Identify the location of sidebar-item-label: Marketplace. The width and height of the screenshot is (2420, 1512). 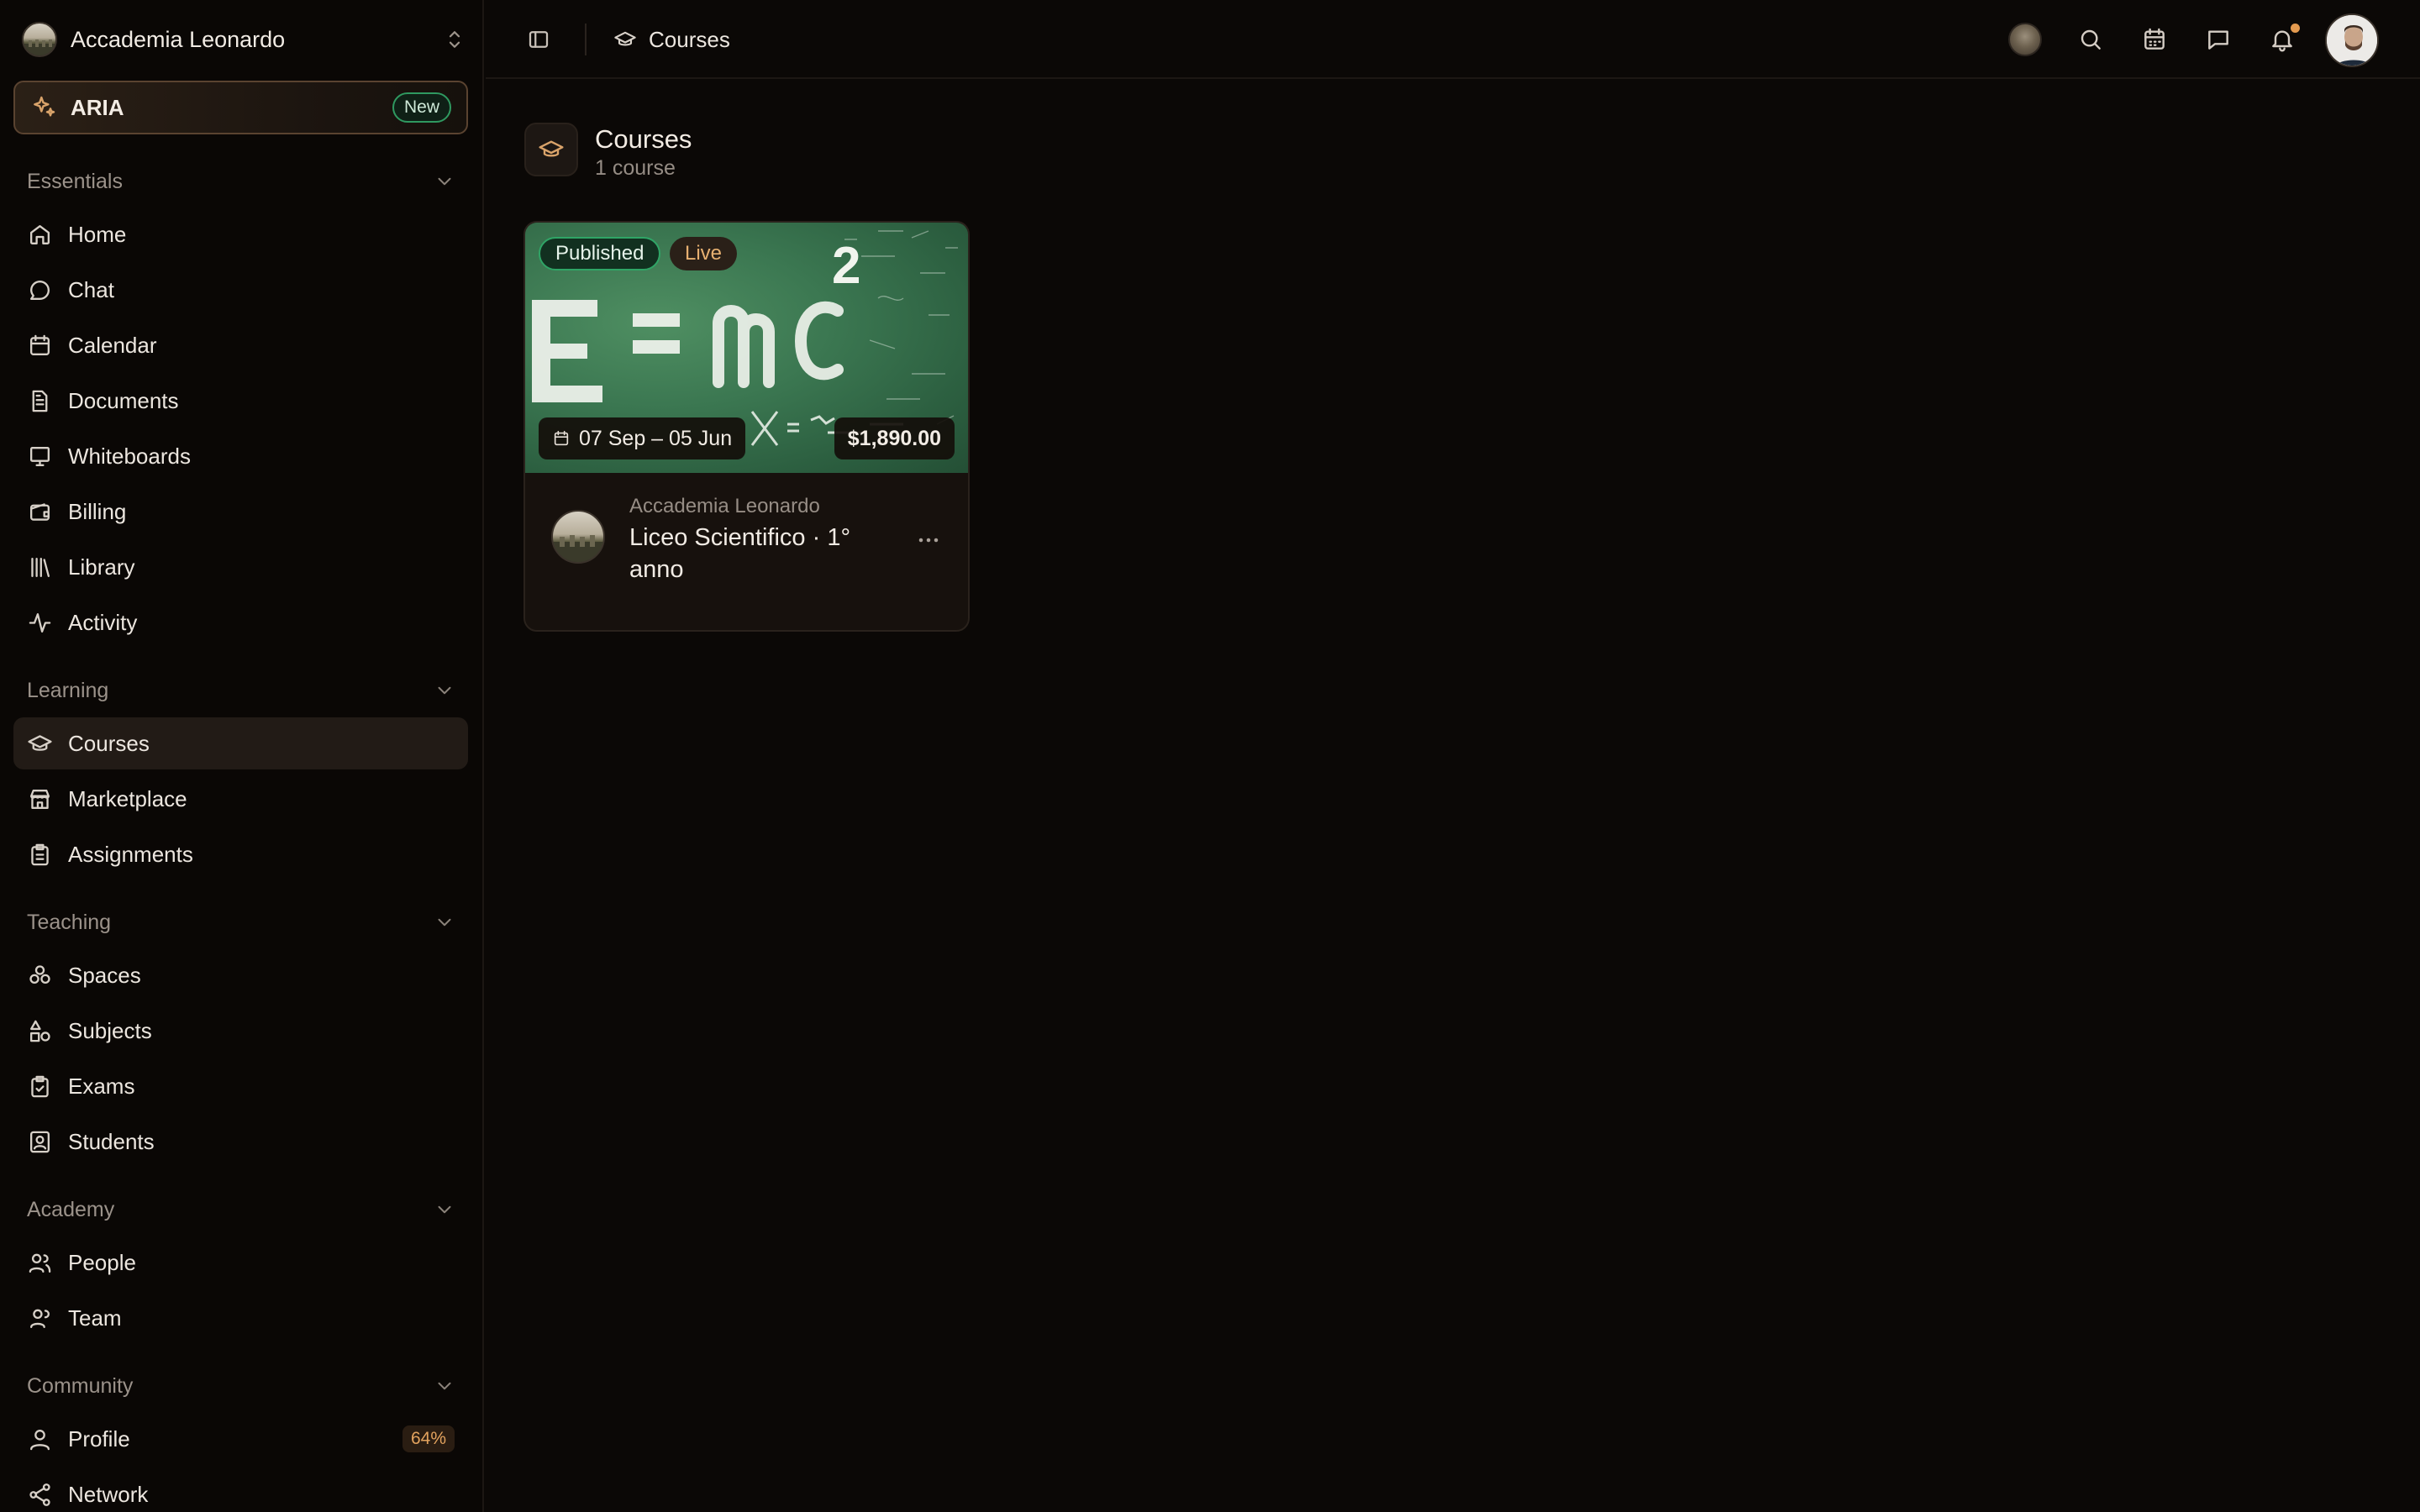
(128, 798).